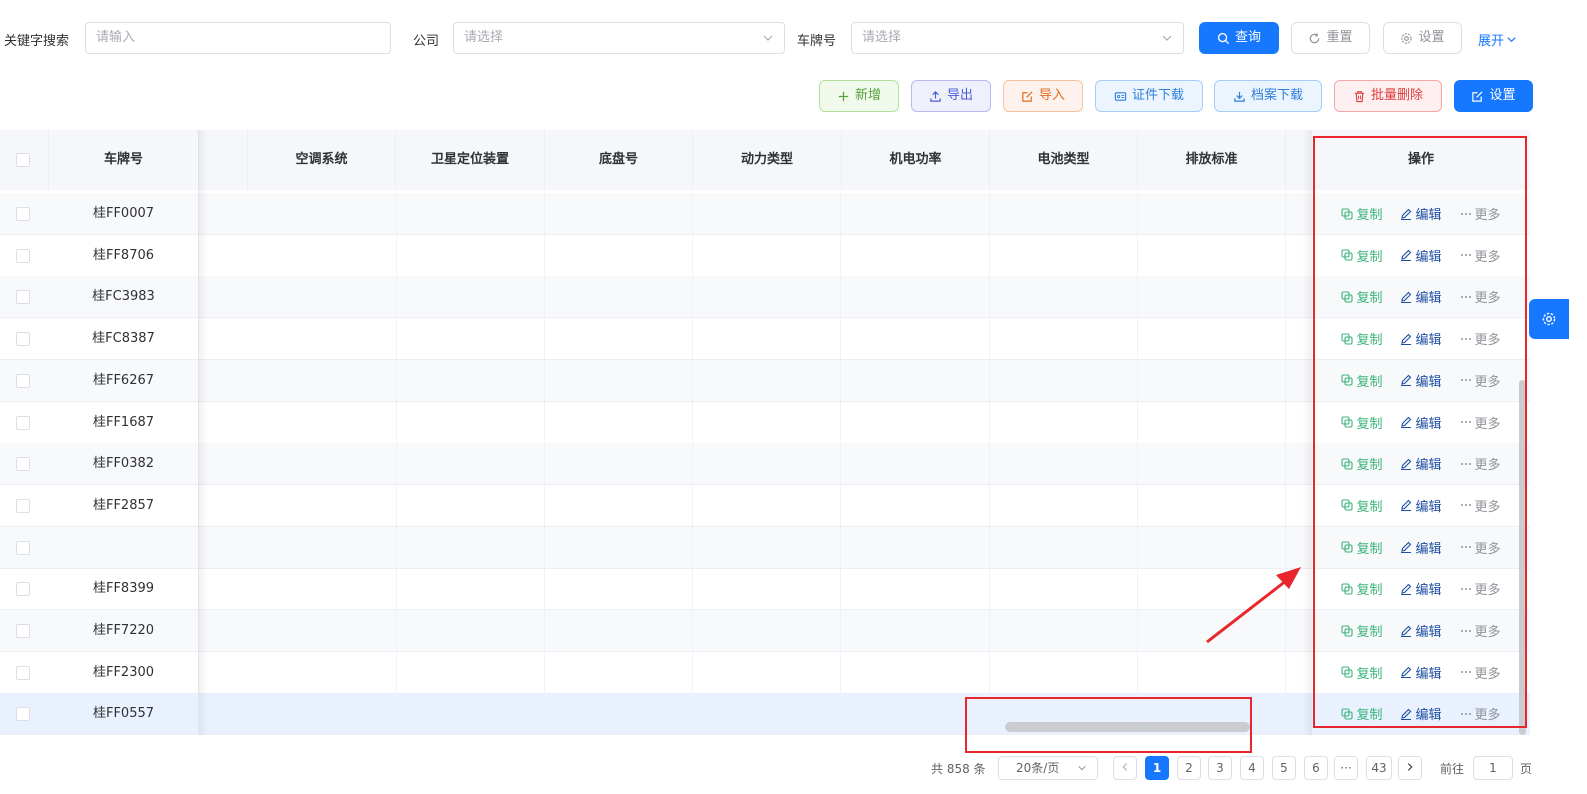 This screenshot has height=794, width=1587. What do you see at coordinates (23, 160) in the screenshot?
I see `select-all-checkbox` at bounding box center [23, 160].